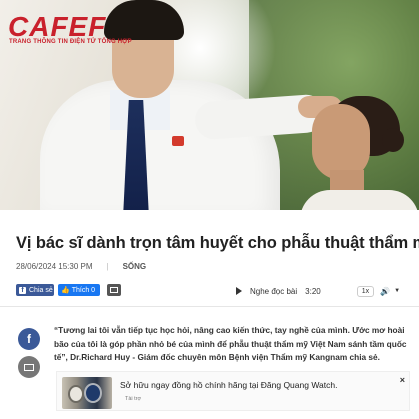 The width and height of the screenshot is (419, 419). Describe the element at coordinates (135, 266) in the screenshot. I see `article-category: SỐNG` at that location.